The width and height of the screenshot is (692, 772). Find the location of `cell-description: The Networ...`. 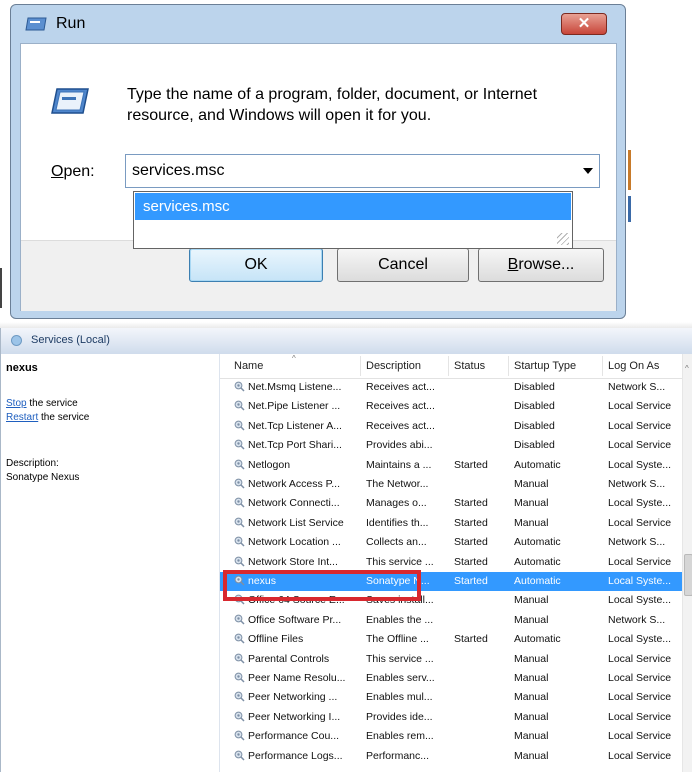

cell-description: The Networ... is located at coordinates (397, 484).